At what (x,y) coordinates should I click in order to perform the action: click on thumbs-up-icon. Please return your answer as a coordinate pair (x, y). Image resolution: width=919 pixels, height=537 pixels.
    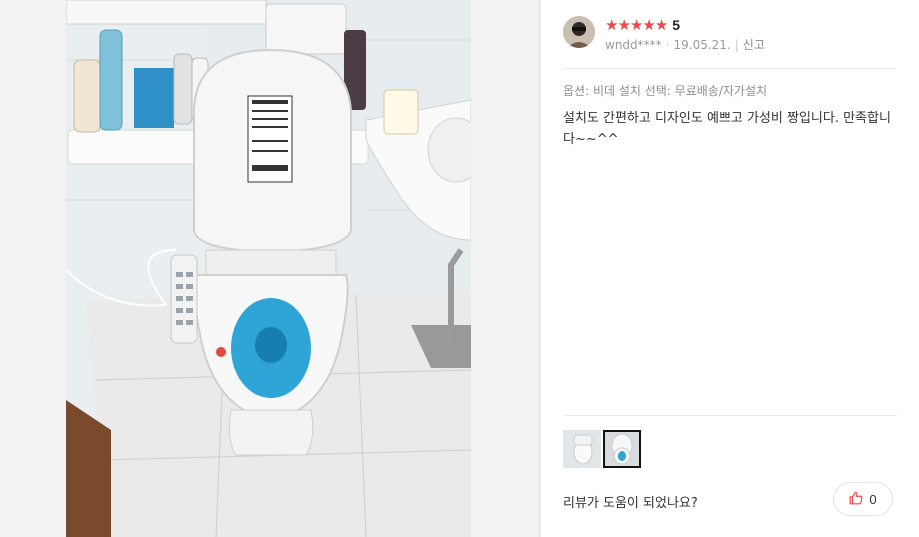
    Looking at the image, I should click on (856, 499).